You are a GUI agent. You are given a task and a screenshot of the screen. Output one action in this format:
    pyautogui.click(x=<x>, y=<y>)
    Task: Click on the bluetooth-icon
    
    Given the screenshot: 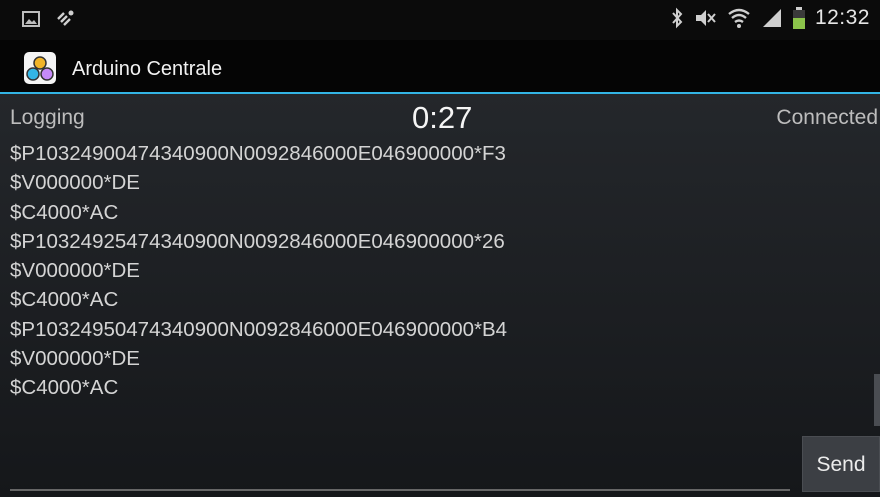 What is the action you would take?
    pyautogui.click(x=677, y=18)
    